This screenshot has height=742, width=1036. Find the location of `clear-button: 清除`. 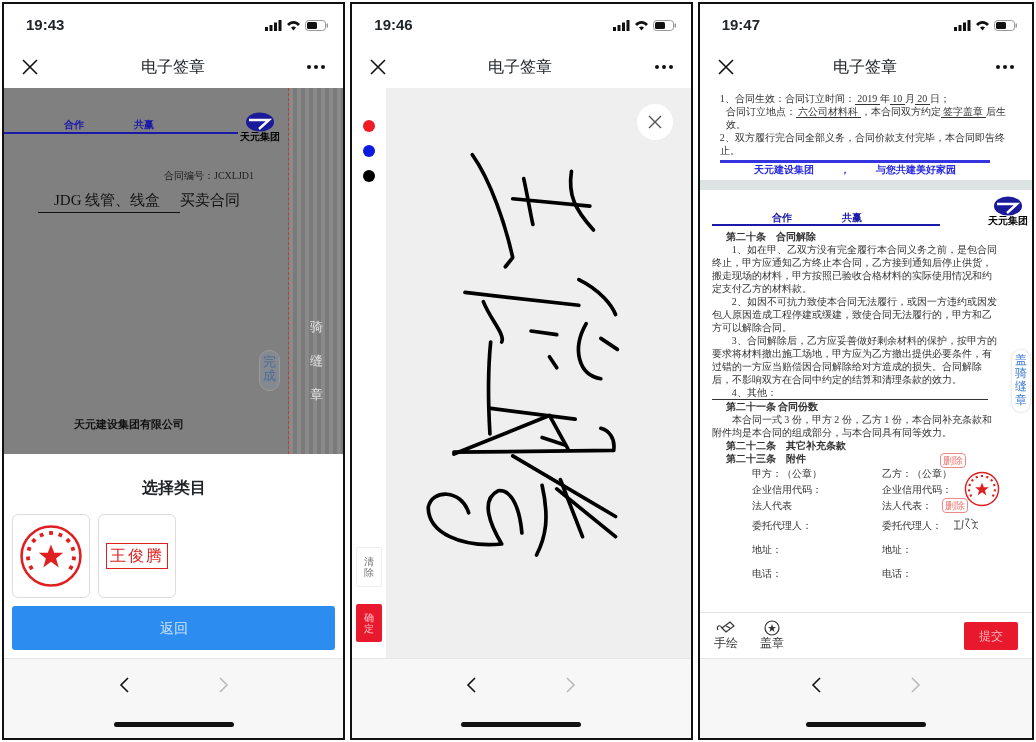

clear-button: 清除 is located at coordinates (369, 567).